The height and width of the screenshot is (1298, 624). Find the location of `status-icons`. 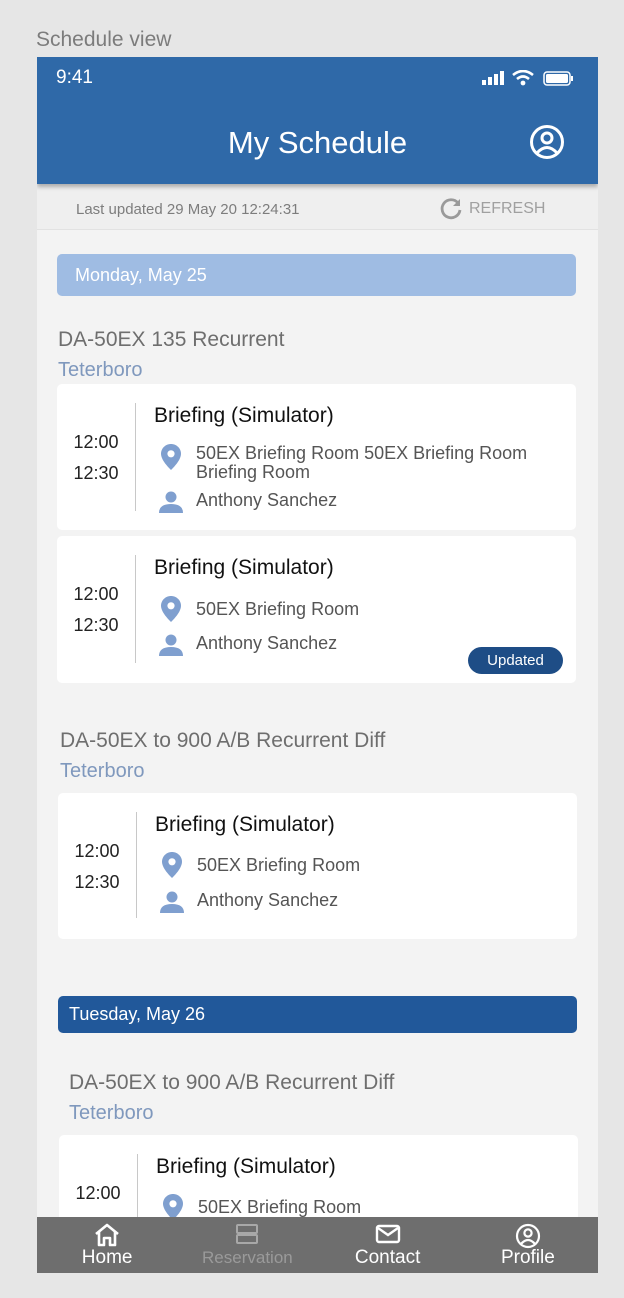

status-icons is located at coordinates (527, 78).